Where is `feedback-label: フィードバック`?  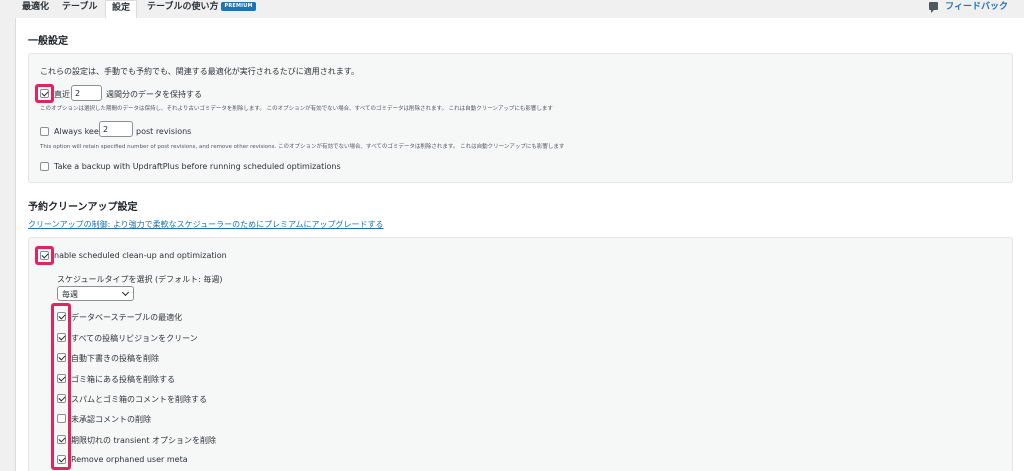
feedback-label: フィードバック is located at coordinates (976, 7).